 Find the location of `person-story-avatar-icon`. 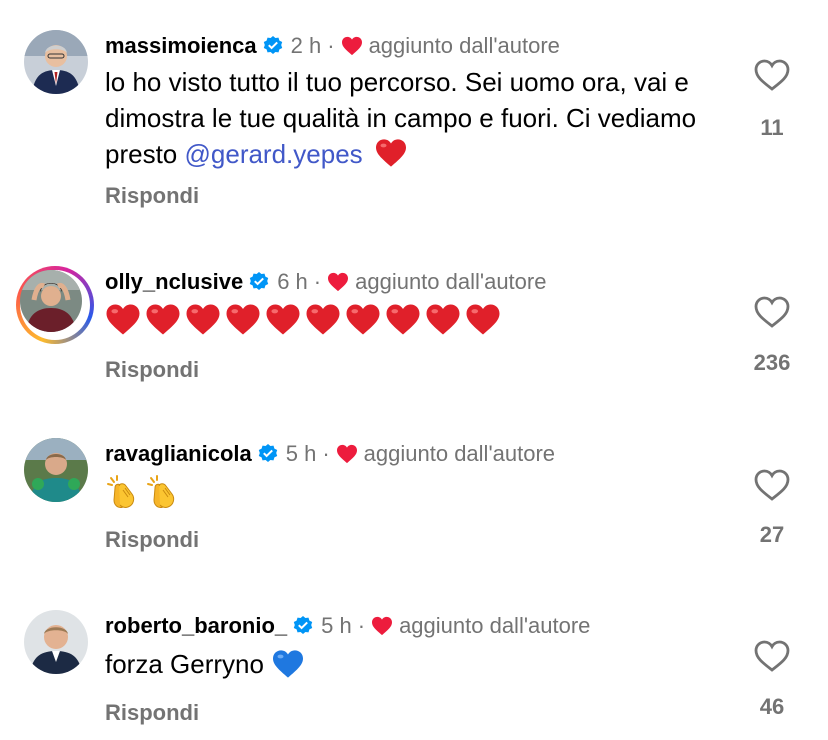

person-story-avatar-icon is located at coordinates (51, 301).